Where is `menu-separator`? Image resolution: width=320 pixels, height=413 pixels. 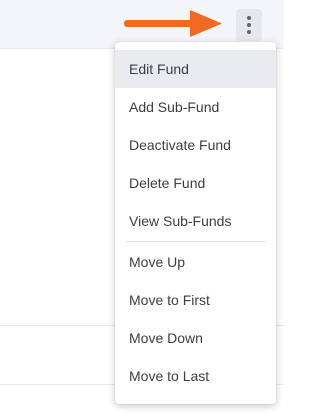 menu-separator is located at coordinates (195, 241).